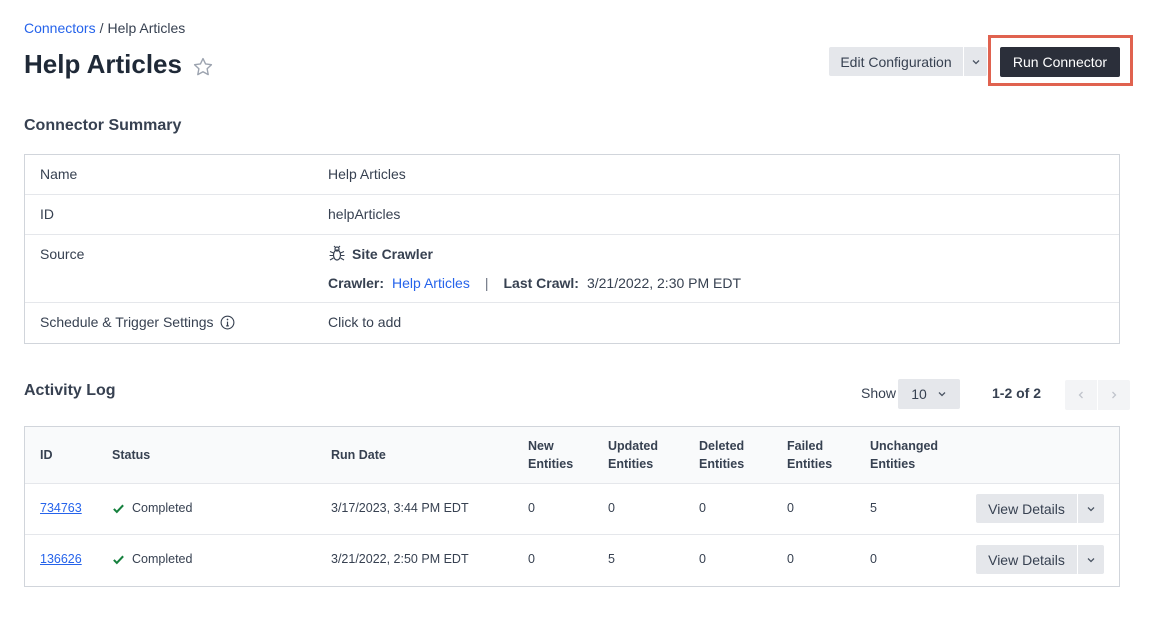 The image size is (1161, 618). I want to click on run-date: 3/17/2023, 3:44 PM EDT, so click(400, 508).